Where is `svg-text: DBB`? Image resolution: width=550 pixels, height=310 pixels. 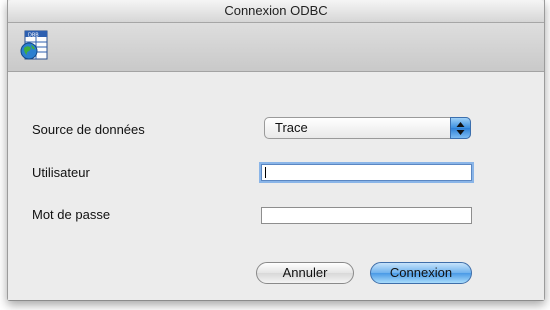
svg-text: DBB is located at coordinates (33, 36).